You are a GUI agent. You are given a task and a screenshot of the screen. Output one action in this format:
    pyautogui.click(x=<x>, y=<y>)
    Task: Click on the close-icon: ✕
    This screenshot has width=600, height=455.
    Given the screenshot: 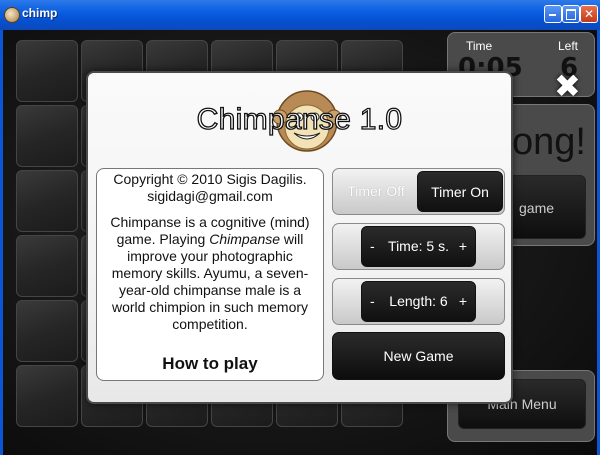 What is the action you would take?
    pyautogui.click(x=589, y=14)
    